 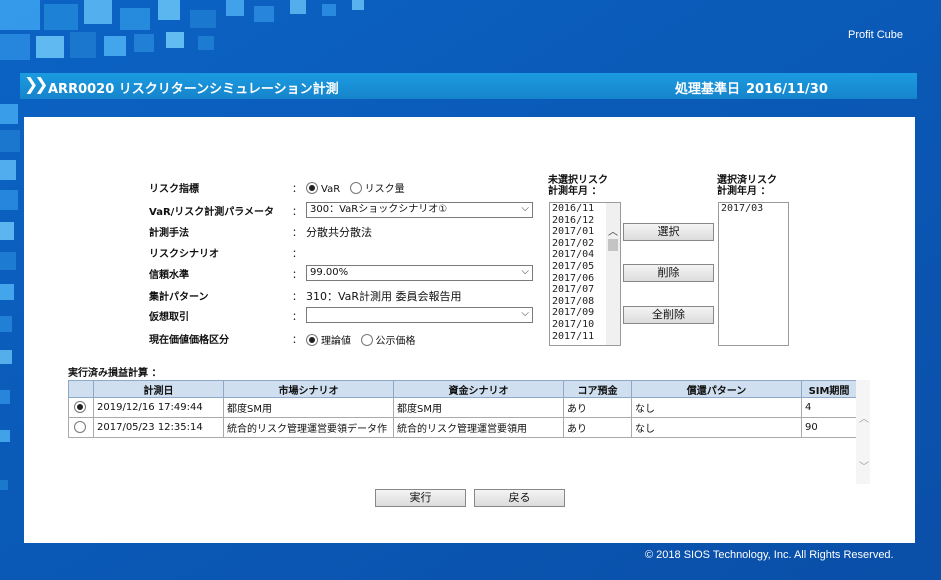 I want to click on selected-list-label: 選択済リスク 計測年月 ：, so click(x=747, y=186).